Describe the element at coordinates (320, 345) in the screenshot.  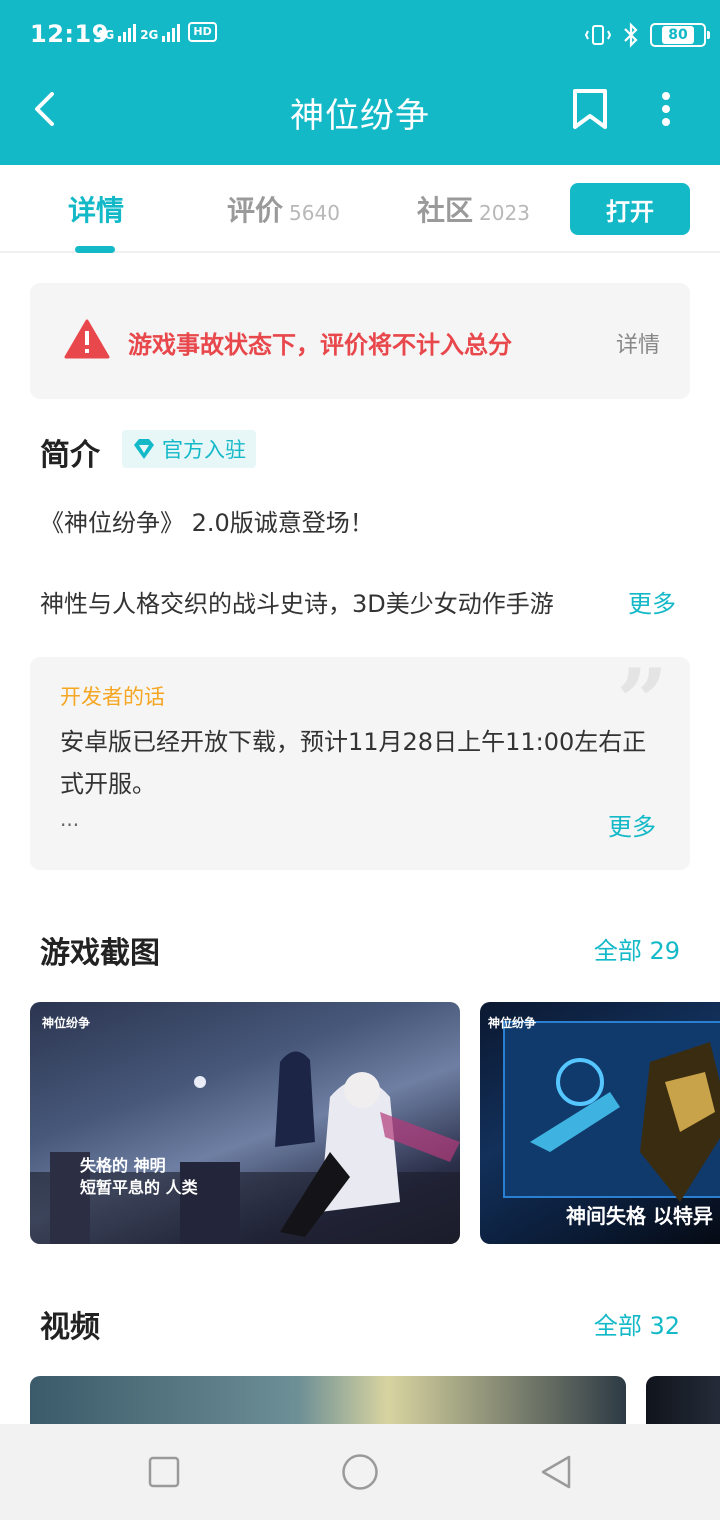
I see `warning-text: 游戏事故状态下，评价将不计入总分` at that location.